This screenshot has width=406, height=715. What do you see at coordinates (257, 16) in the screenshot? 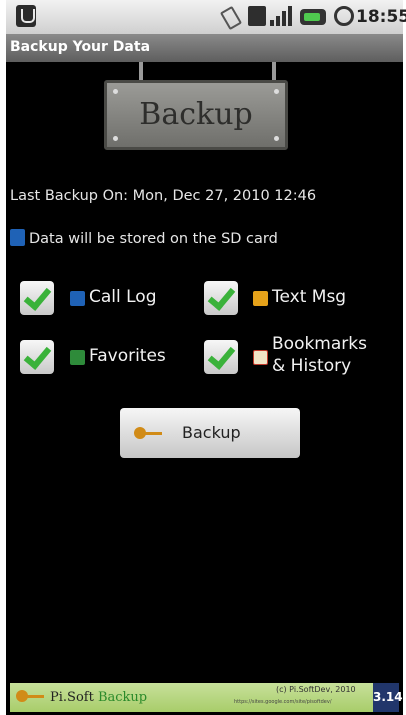
I see `data-transfer-icon` at bounding box center [257, 16].